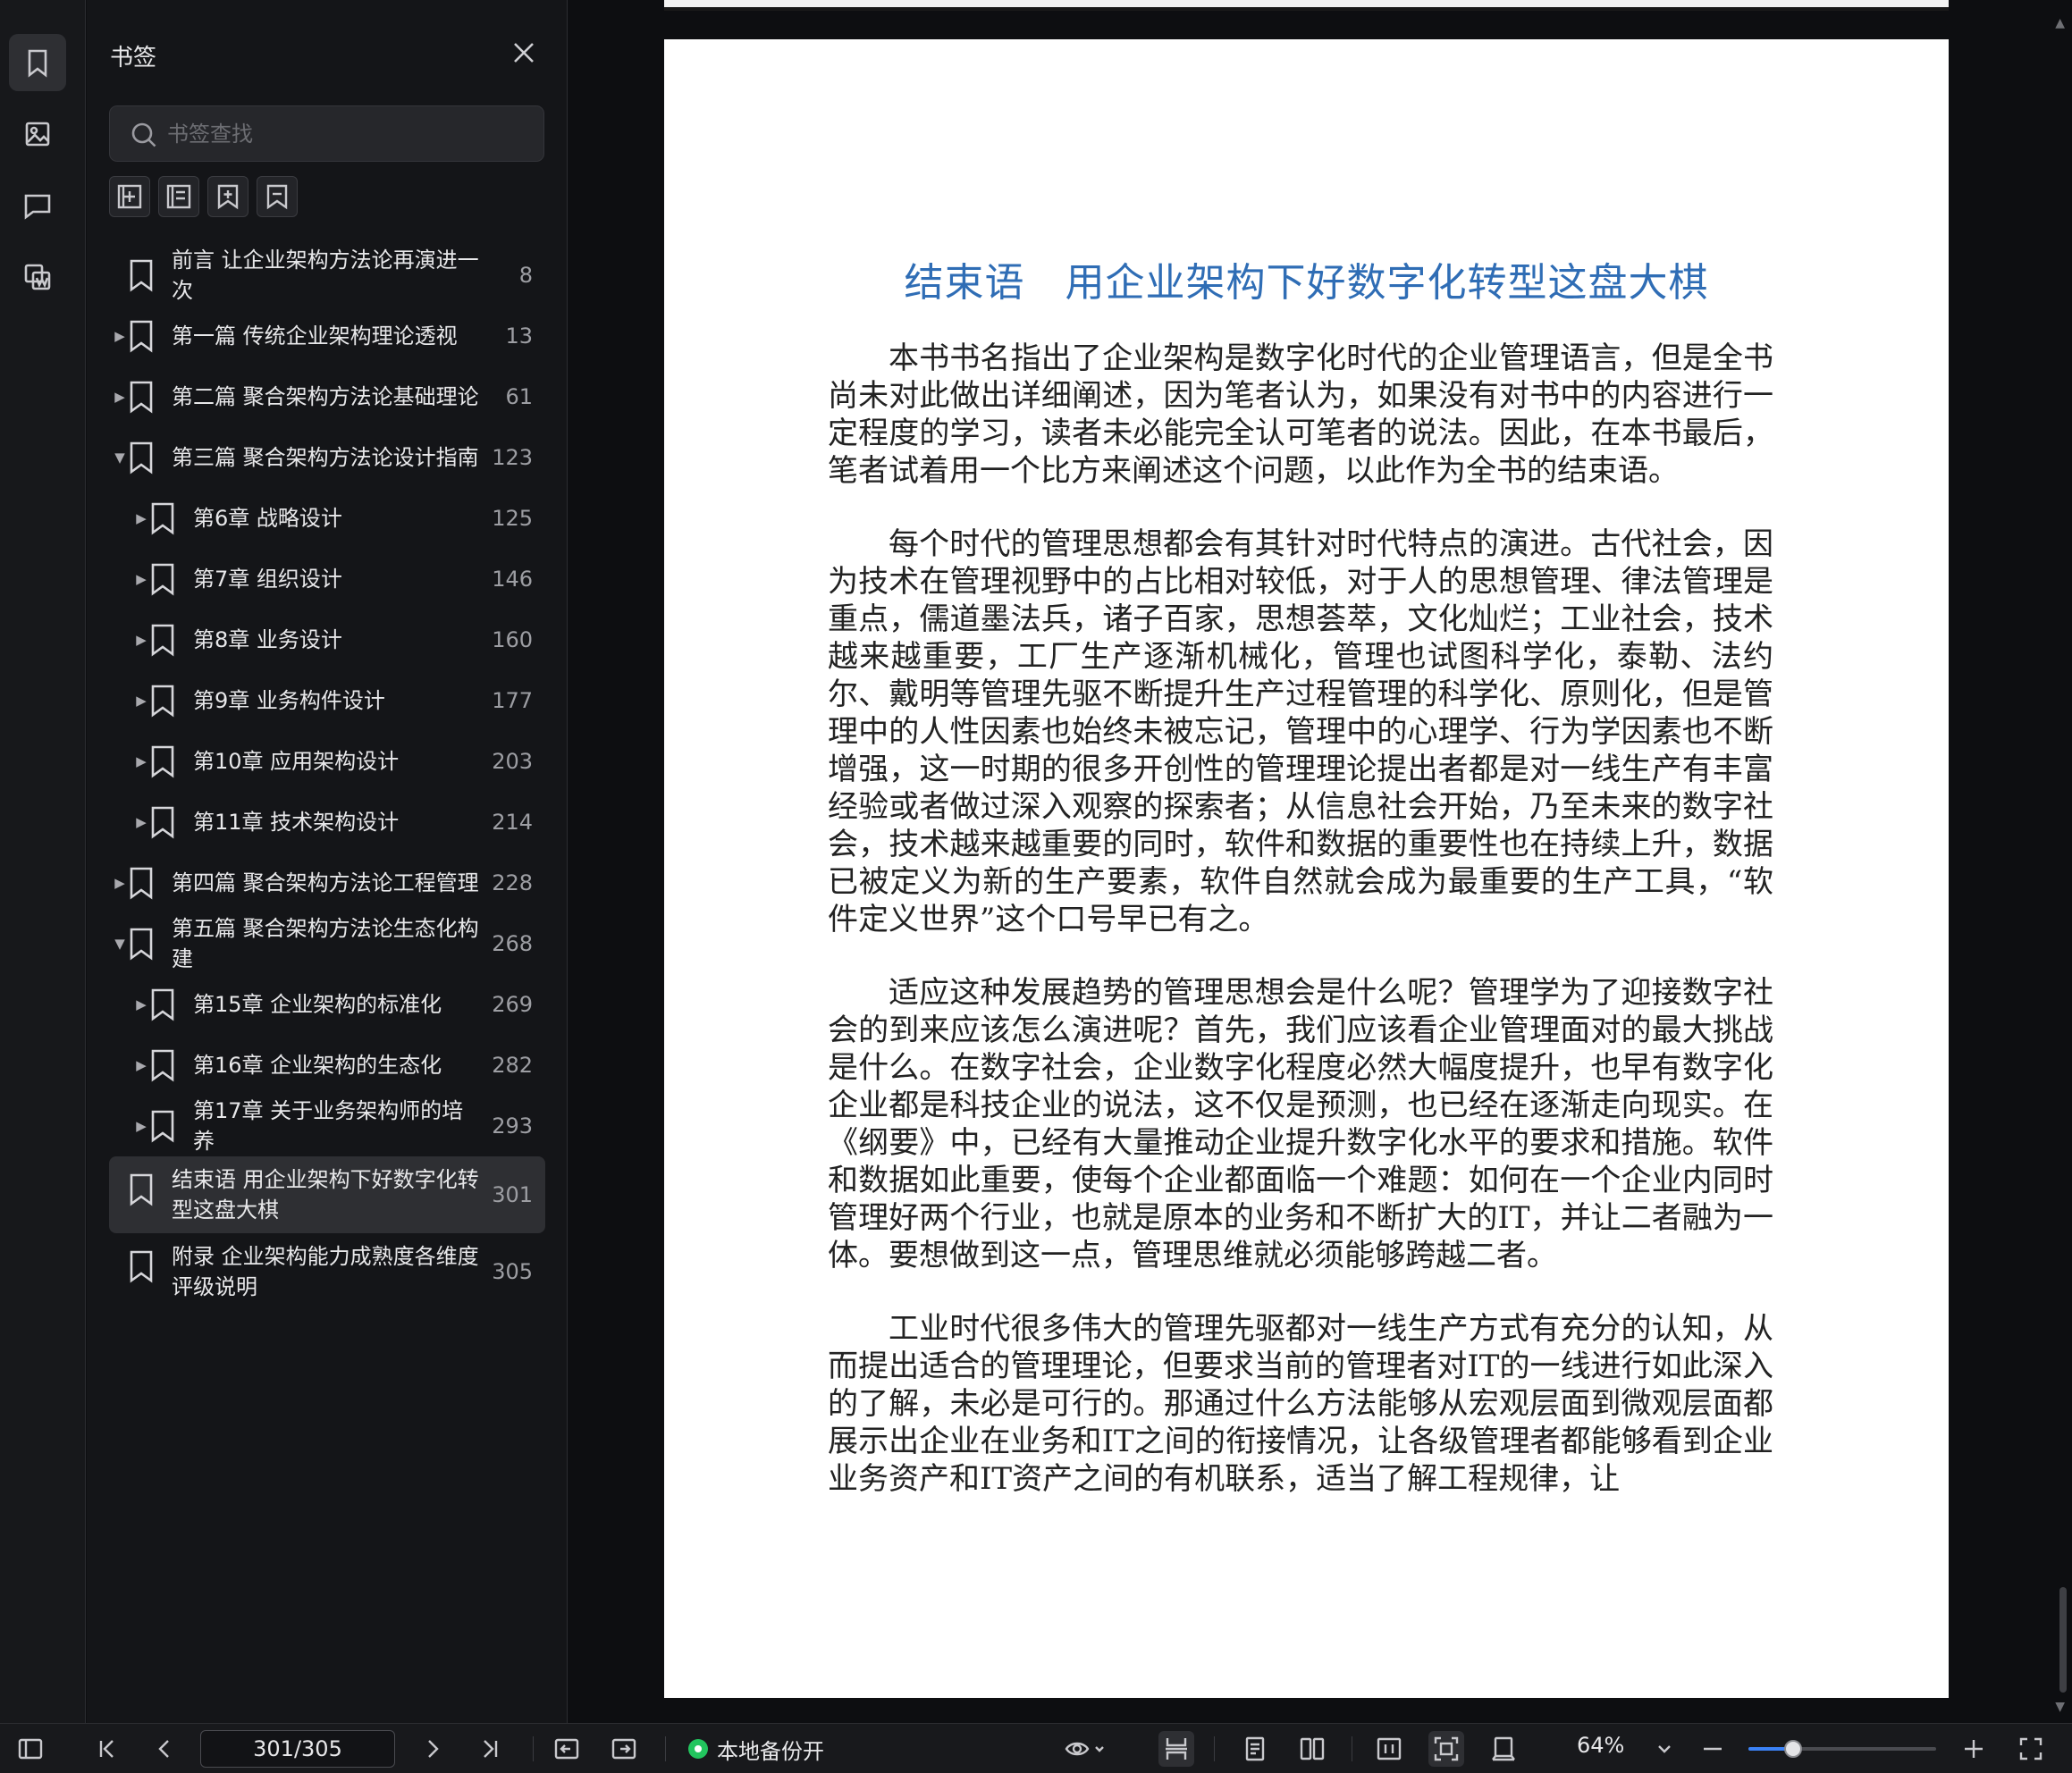 This screenshot has height=1773, width=2072. What do you see at coordinates (1713, 1749) in the screenshot?
I see `zoom-out-button` at bounding box center [1713, 1749].